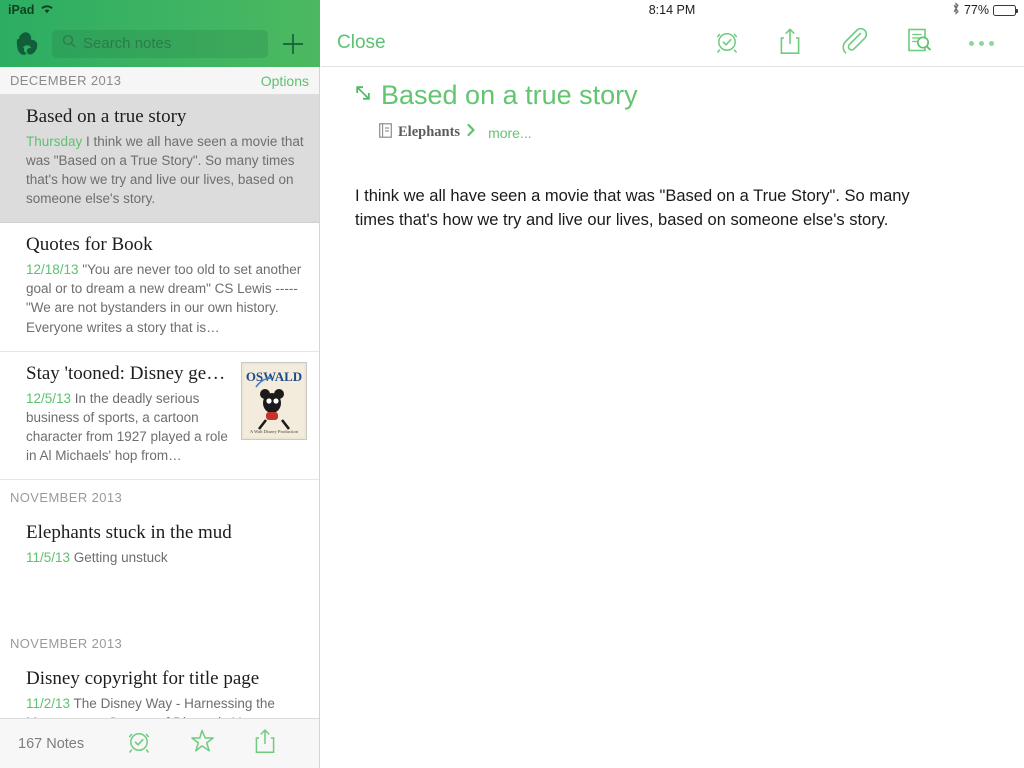  What do you see at coordinates (981, 43) in the screenshot?
I see `overflow-menu-icon` at bounding box center [981, 43].